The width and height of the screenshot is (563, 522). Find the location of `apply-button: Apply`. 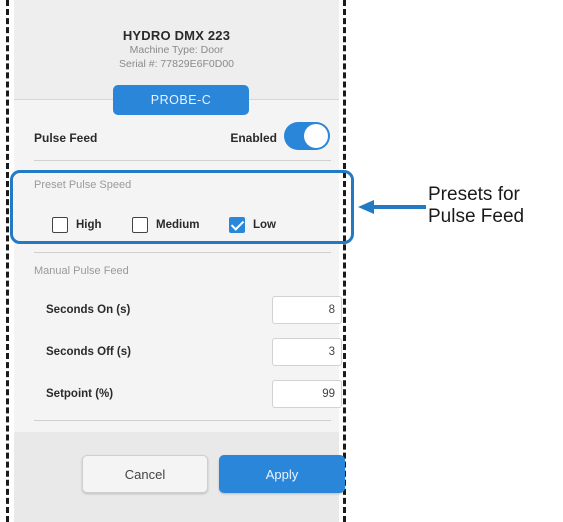

apply-button: Apply is located at coordinates (282, 474).